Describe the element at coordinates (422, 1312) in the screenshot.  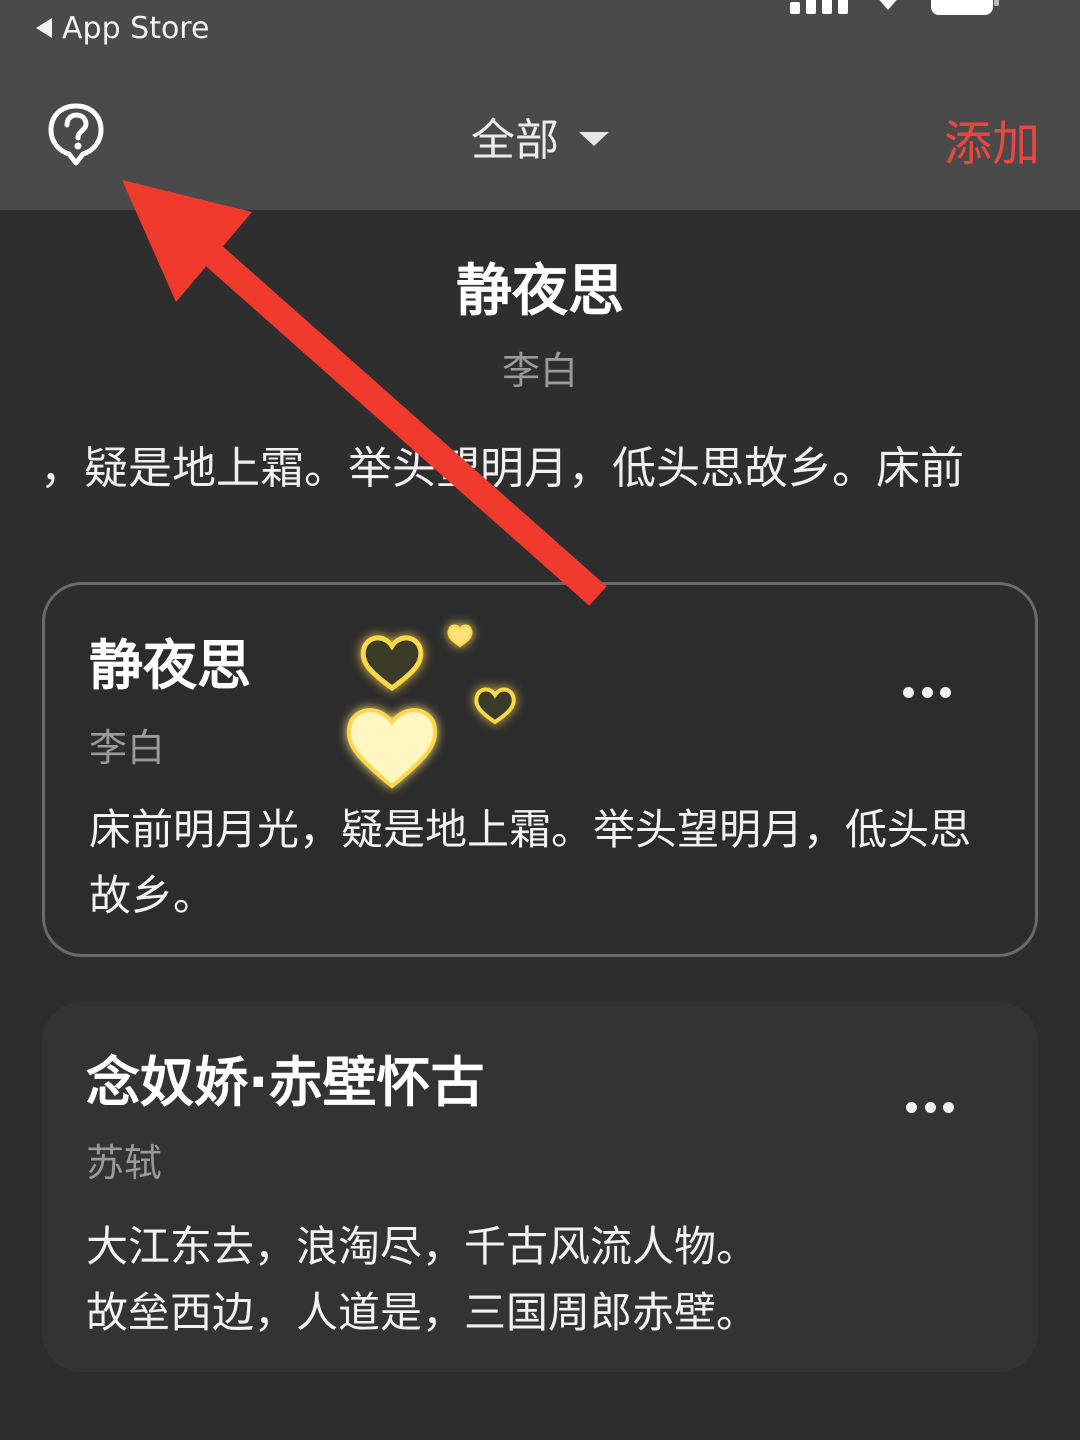
I see `poem-body-line-2: 故垒西边，人道是，三国周郎赤壁。` at that location.